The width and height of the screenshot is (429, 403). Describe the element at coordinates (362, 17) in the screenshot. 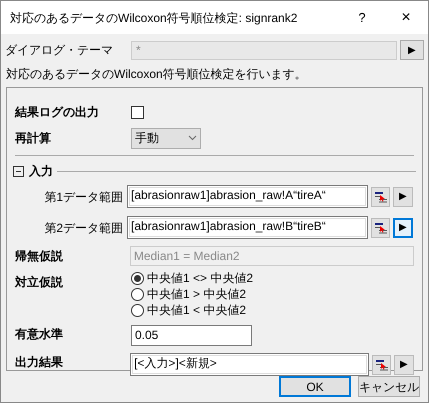

I see `help-button: ?` at that location.